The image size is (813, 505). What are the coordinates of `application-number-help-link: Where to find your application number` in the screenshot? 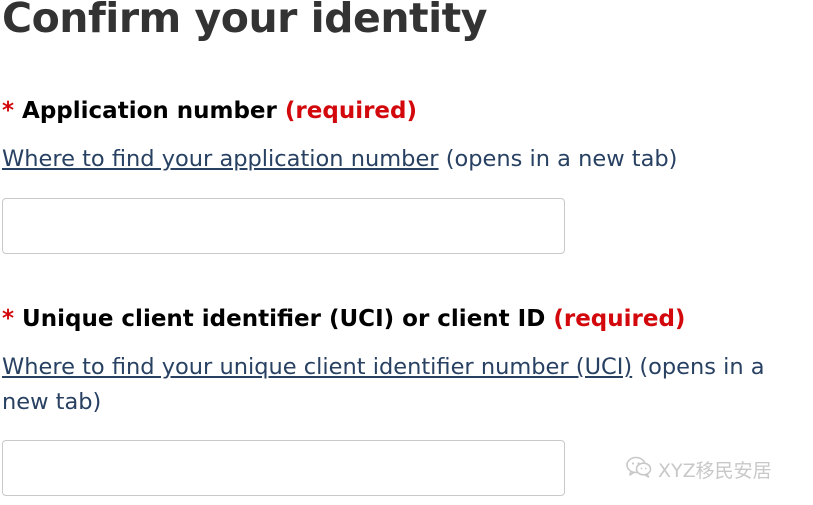 It's located at (220, 159).